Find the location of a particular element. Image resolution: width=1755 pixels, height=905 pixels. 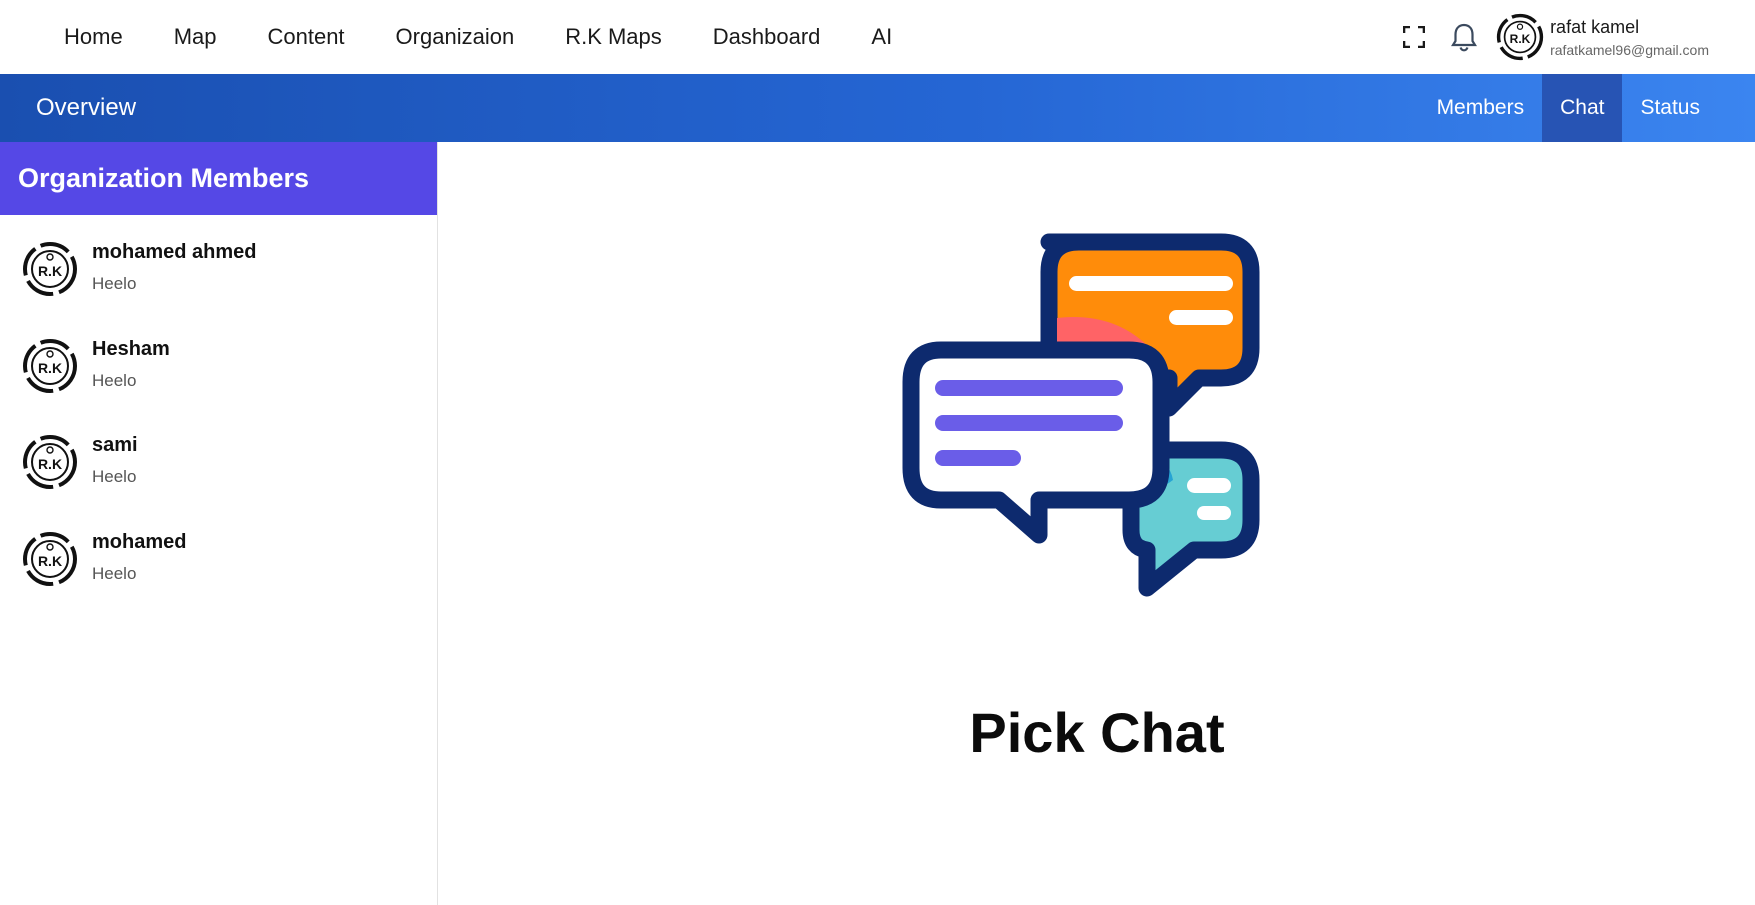

nav-item-ai: AI is located at coordinates (881, 37).